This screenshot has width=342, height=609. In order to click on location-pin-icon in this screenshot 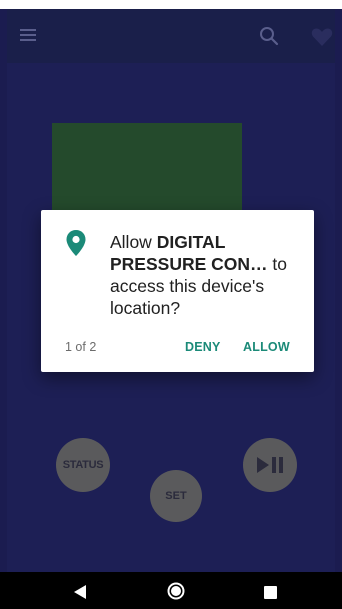, I will do `click(76, 243)`.